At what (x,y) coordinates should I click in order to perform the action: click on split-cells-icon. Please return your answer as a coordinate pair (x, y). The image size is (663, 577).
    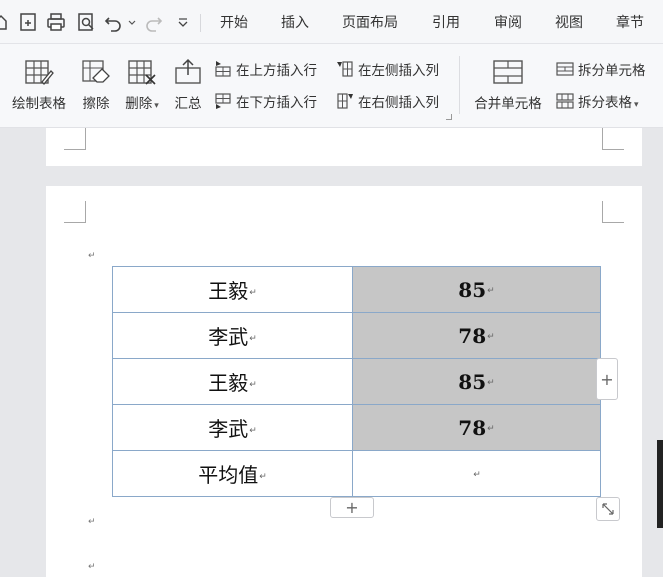
    Looking at the image, I should click on (565, 69).